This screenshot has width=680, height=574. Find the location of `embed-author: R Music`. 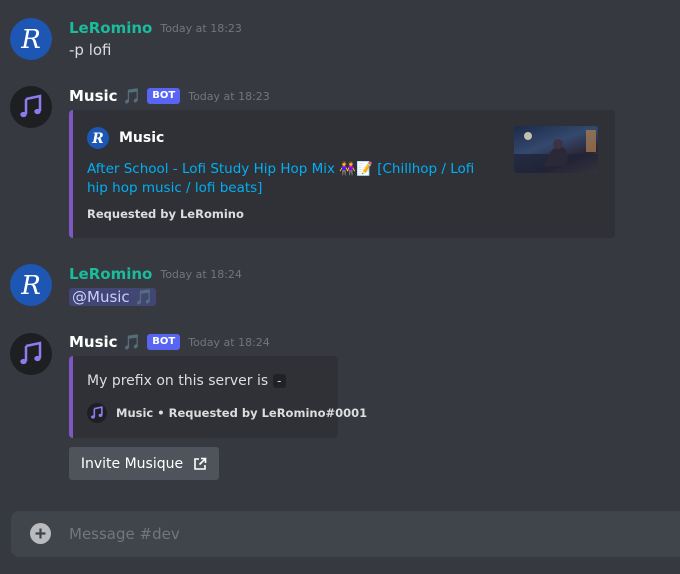

embed-author: R Music is located at coordinates (125, 138).